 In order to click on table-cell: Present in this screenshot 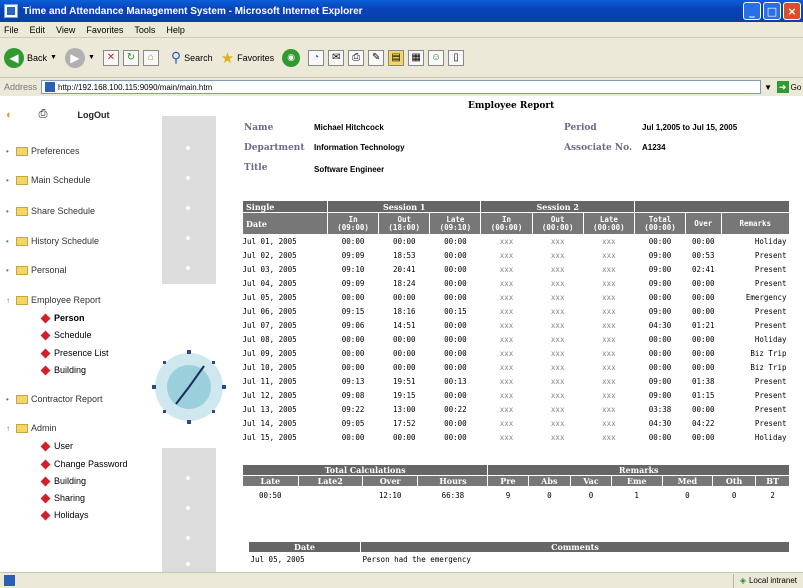, I will do `click(770, 325)`.